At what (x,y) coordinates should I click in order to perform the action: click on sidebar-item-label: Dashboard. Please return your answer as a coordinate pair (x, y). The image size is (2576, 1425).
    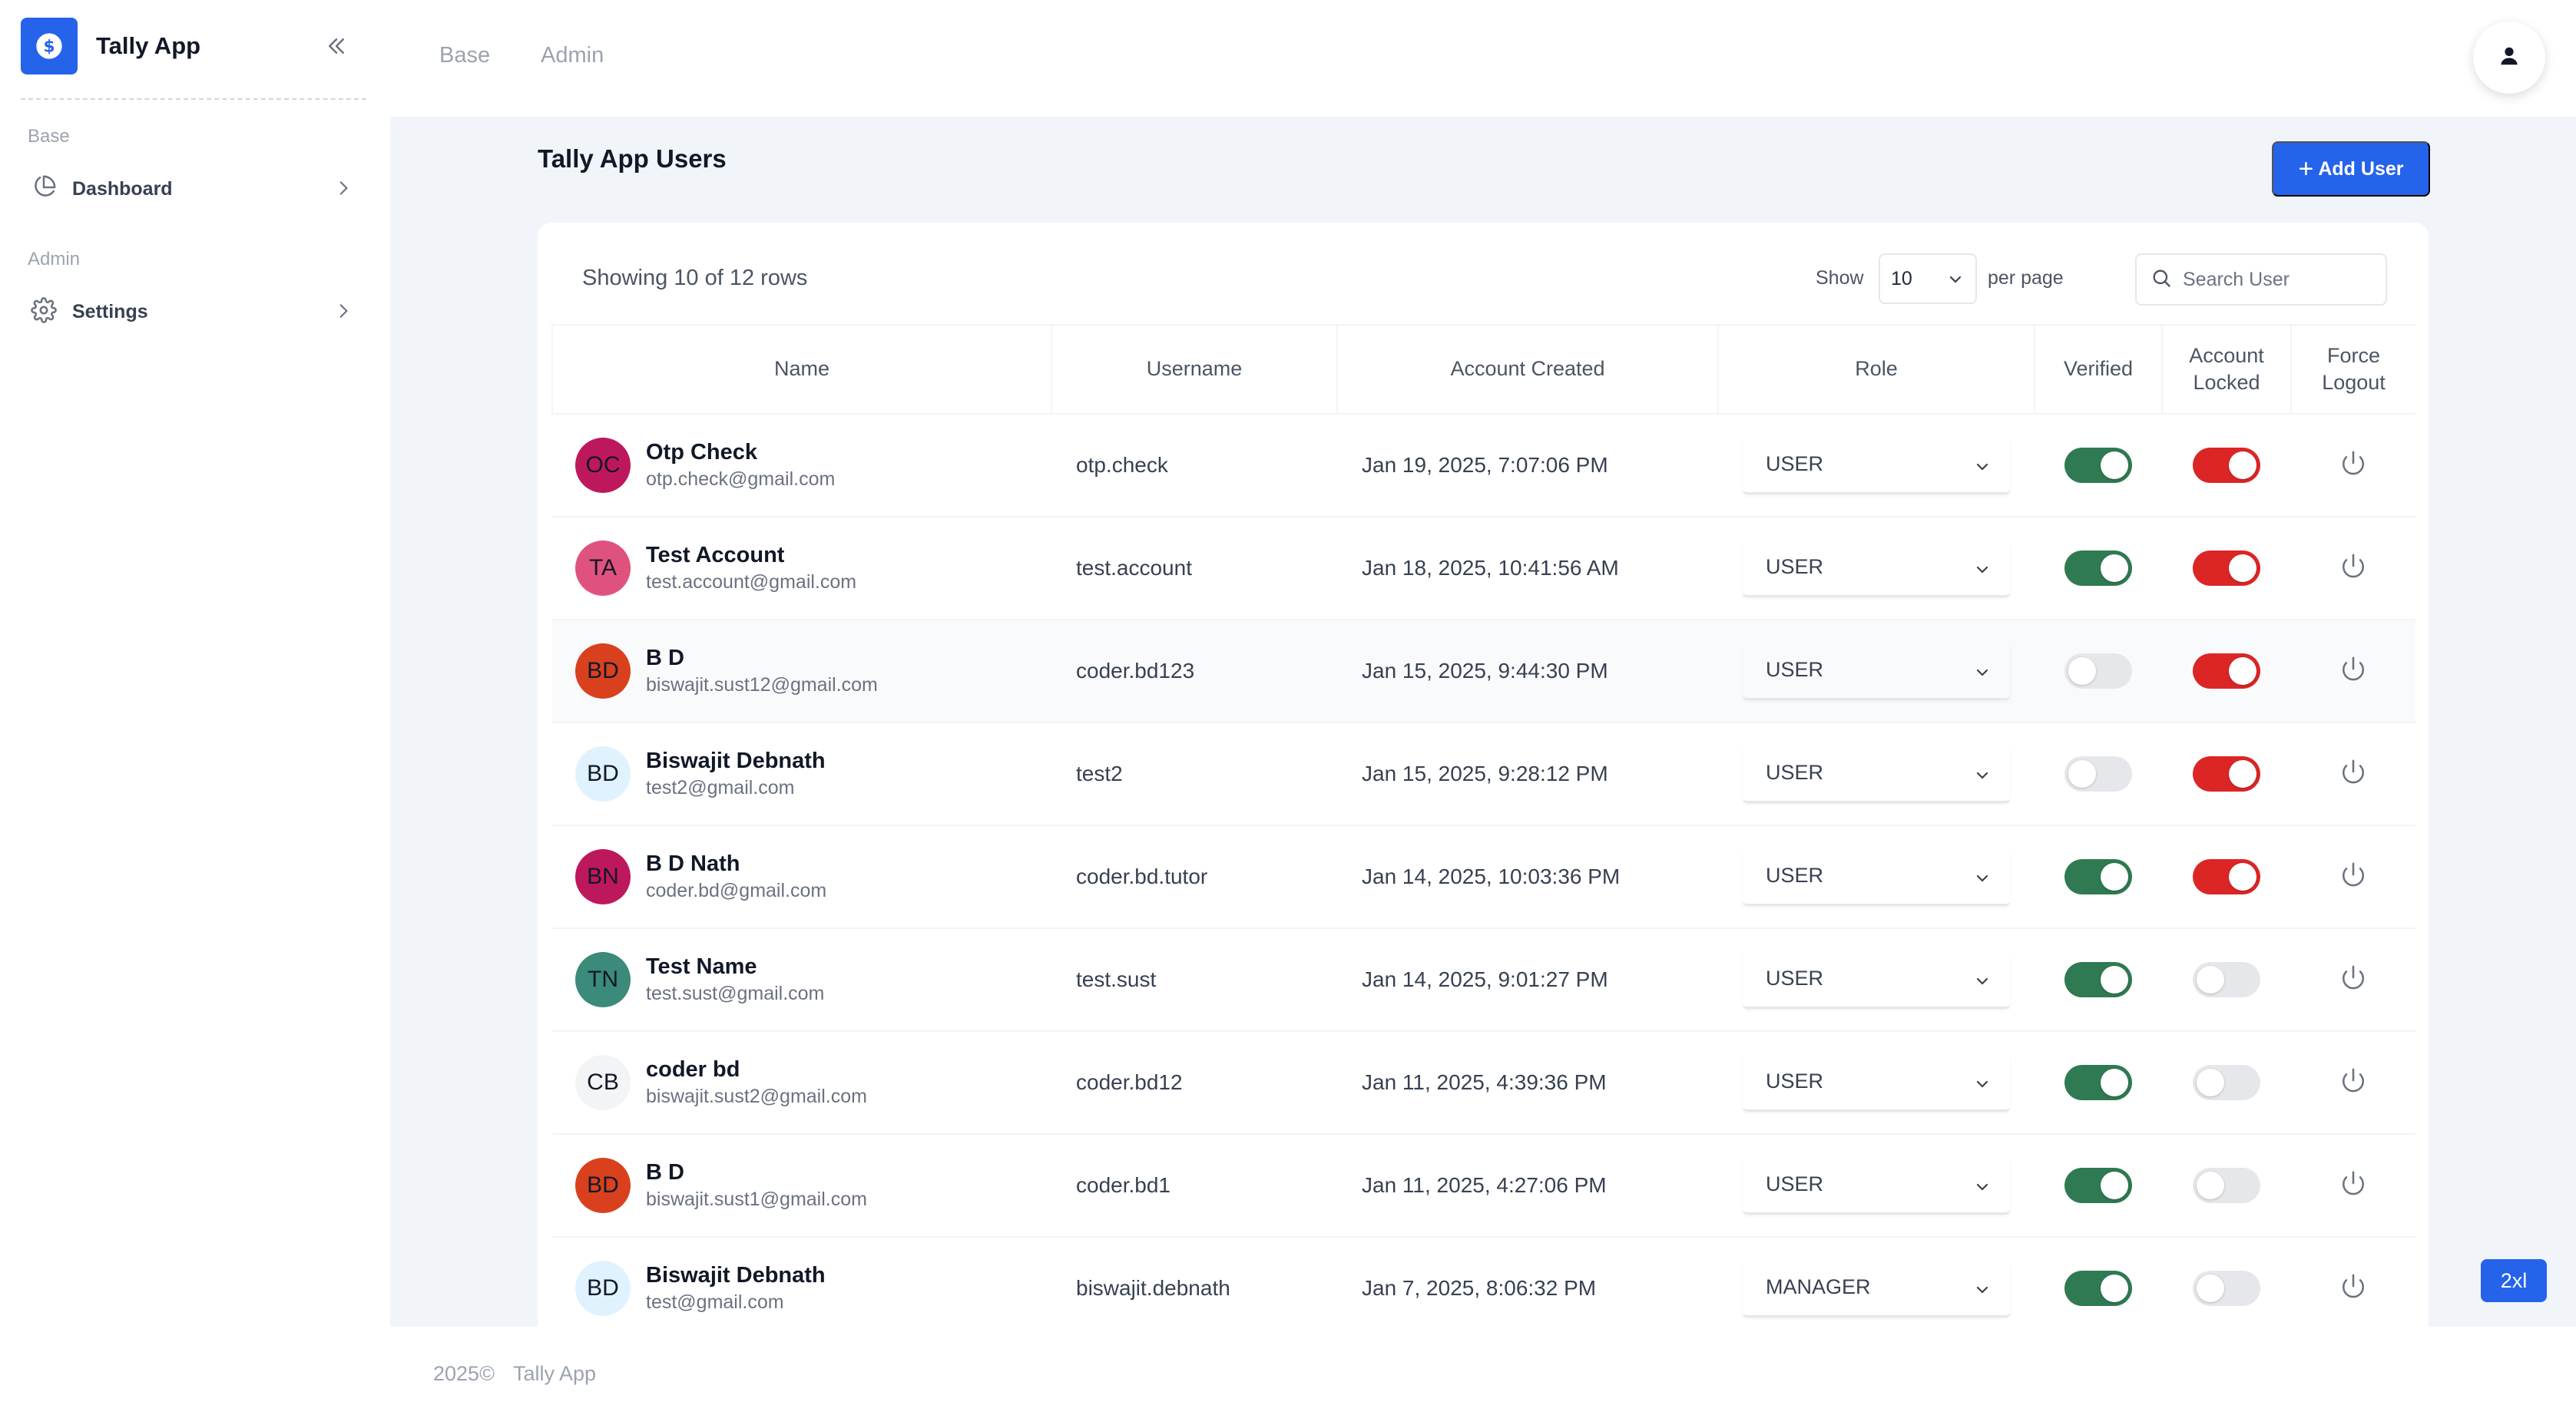
    Looking at the image, I should click on (122, 188).